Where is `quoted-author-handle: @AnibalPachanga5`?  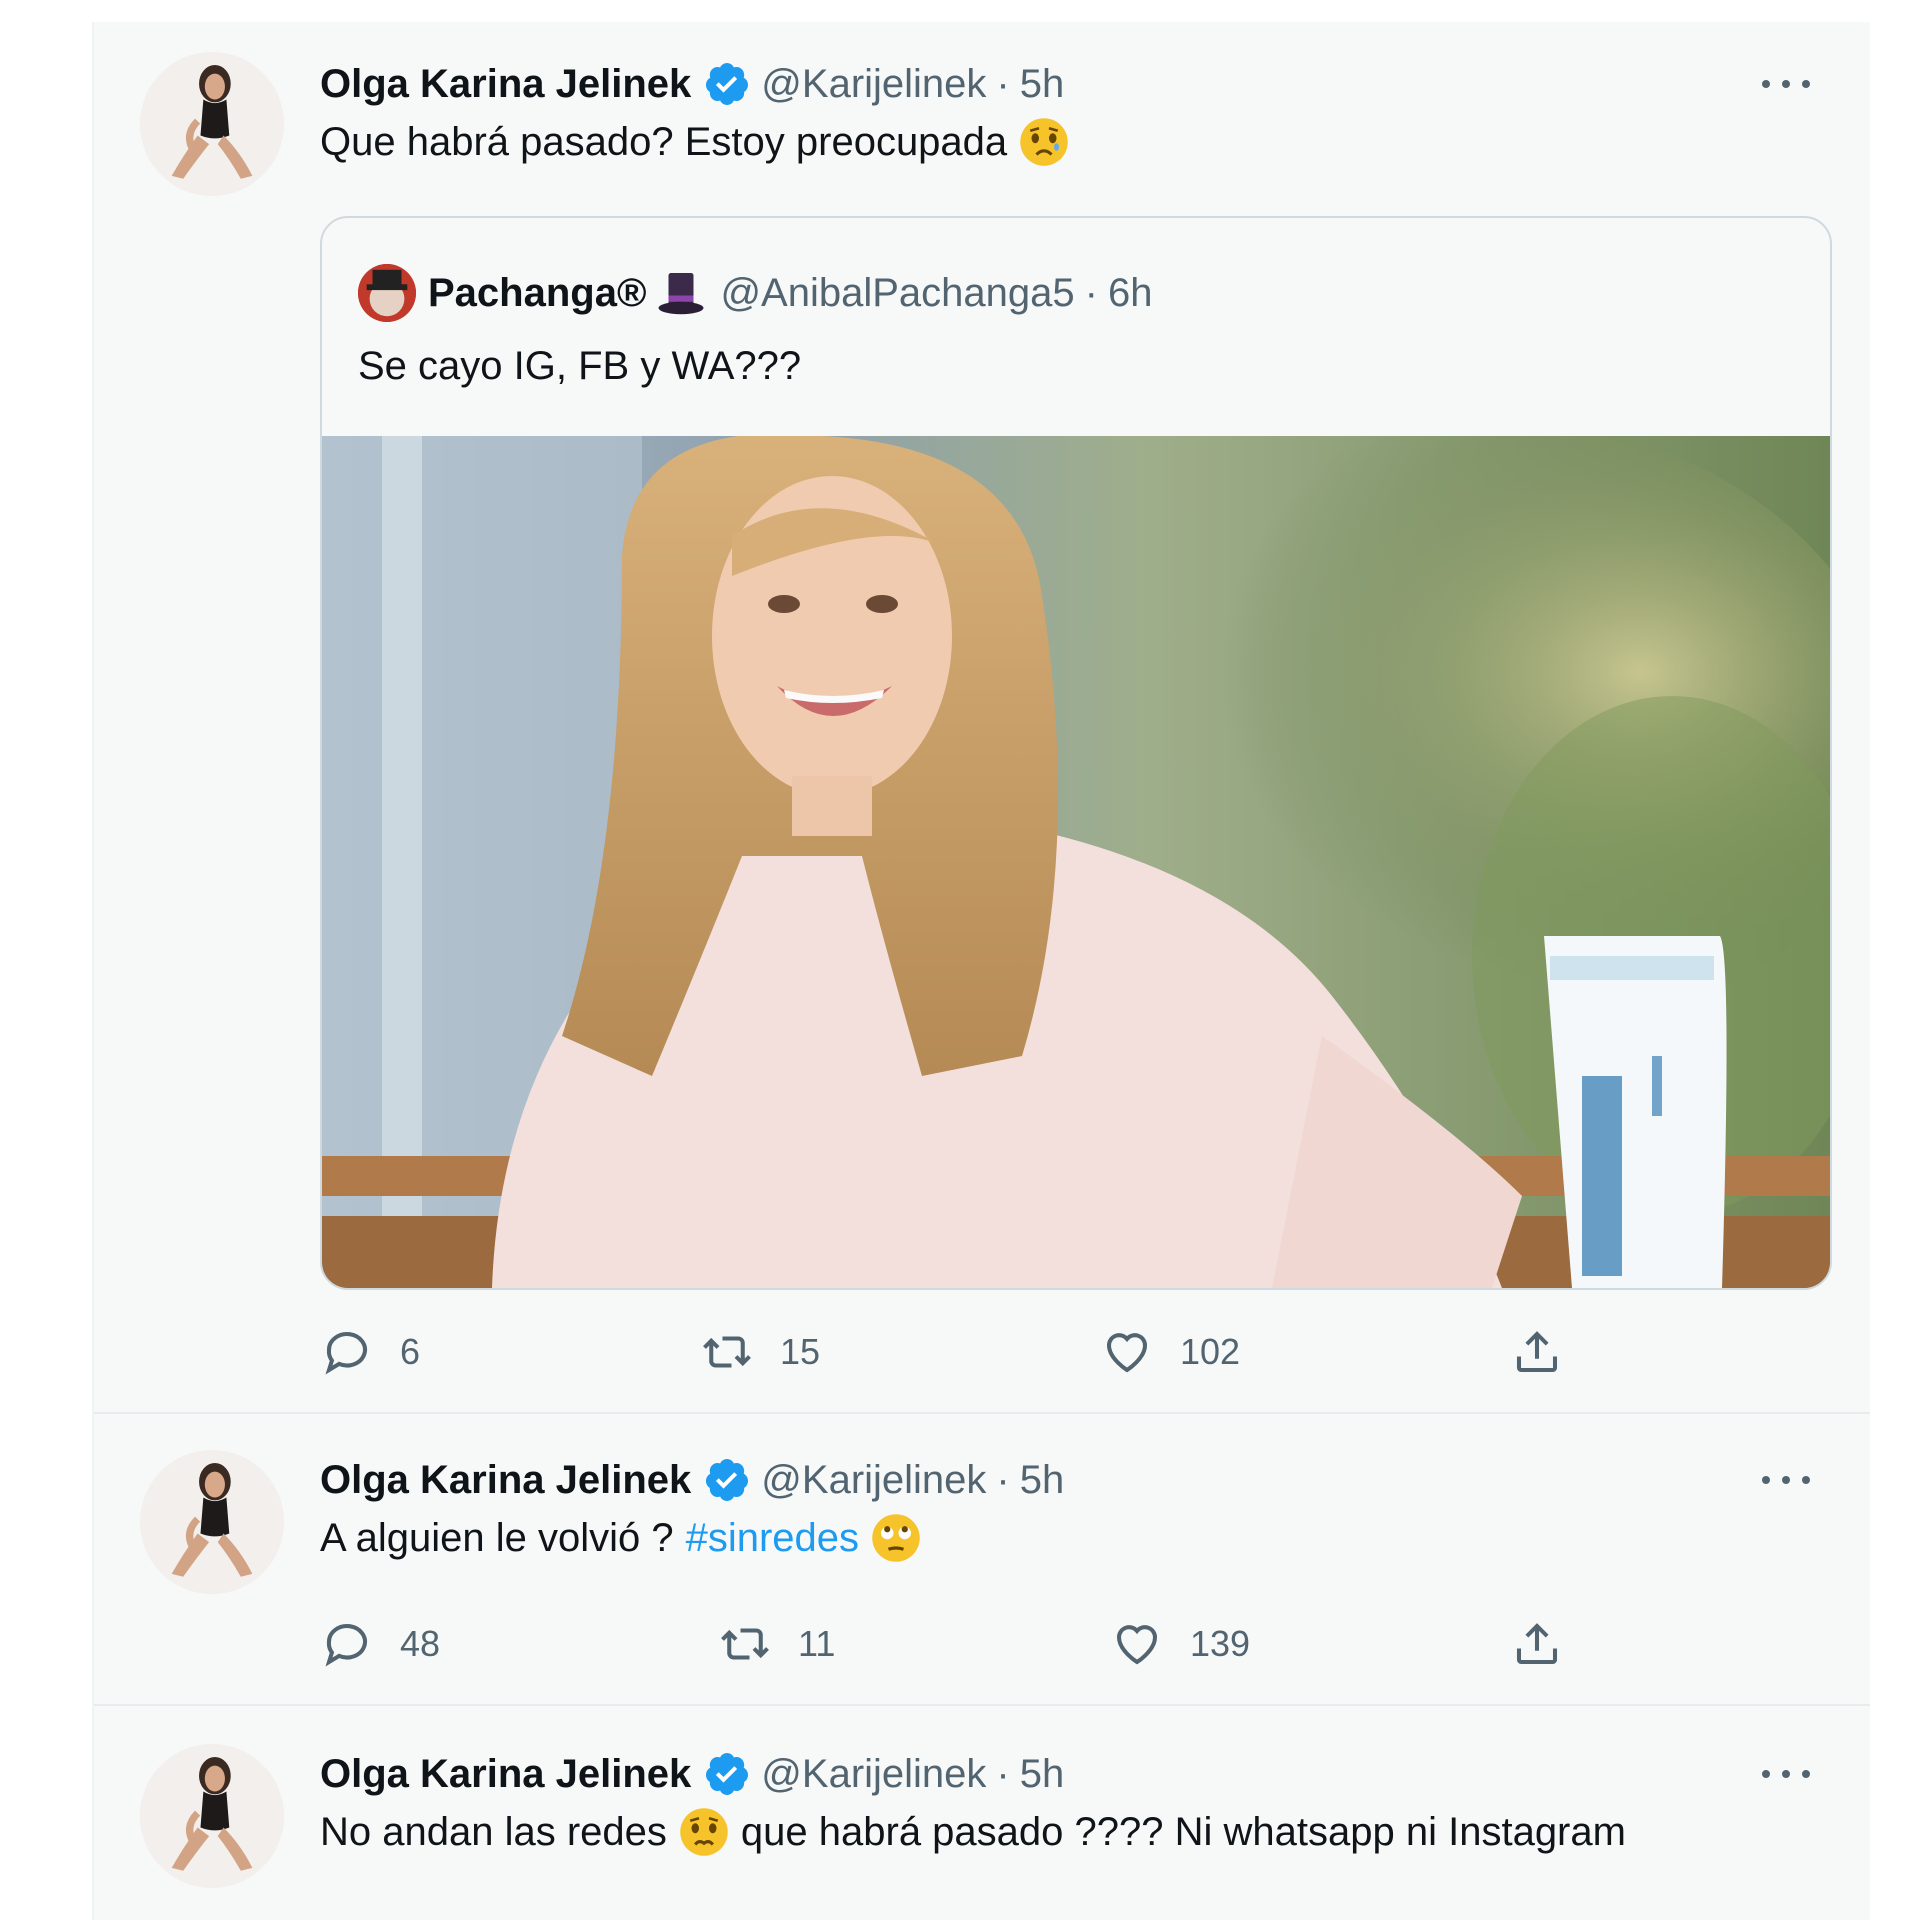
quoted-author-handle: @AnibalPachanga5 is located at coordinates (897, 293).